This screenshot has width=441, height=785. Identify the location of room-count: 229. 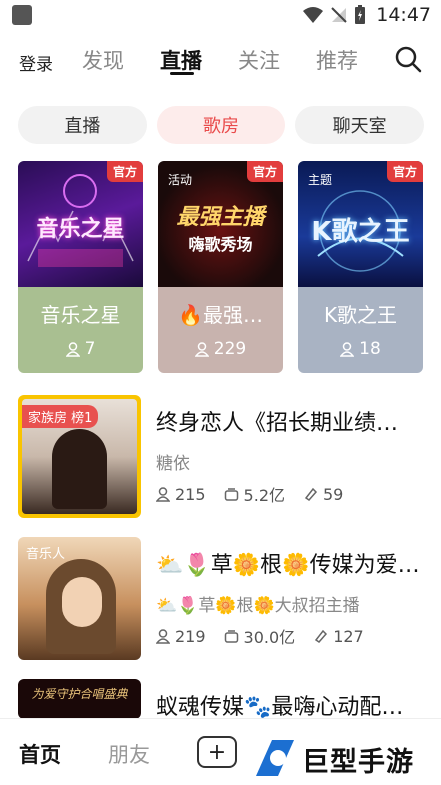
(220, 349).